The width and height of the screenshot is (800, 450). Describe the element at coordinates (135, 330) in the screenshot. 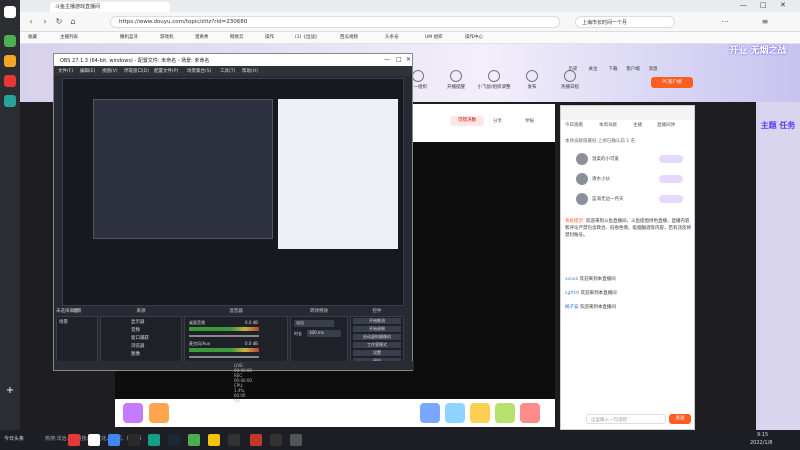

I see `source-item: 音频` at that location.